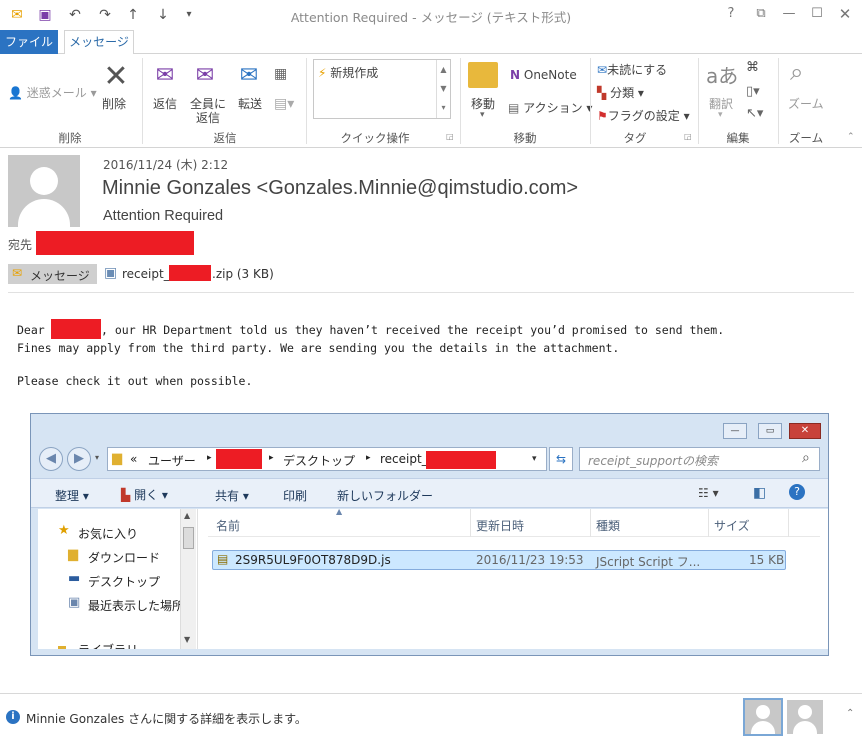  I want to click on divider, so click(431, 292).